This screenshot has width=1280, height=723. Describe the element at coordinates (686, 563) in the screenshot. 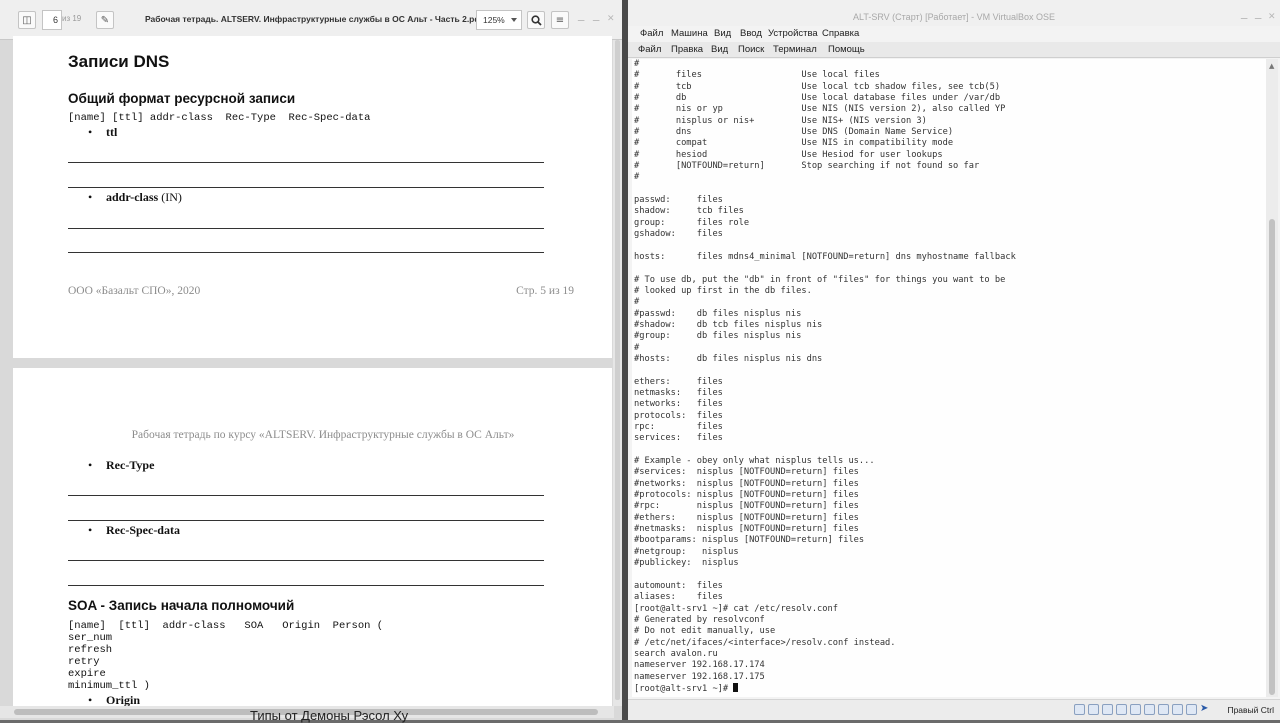

I see `terminal-line: #publickey: nisplus` at that location.